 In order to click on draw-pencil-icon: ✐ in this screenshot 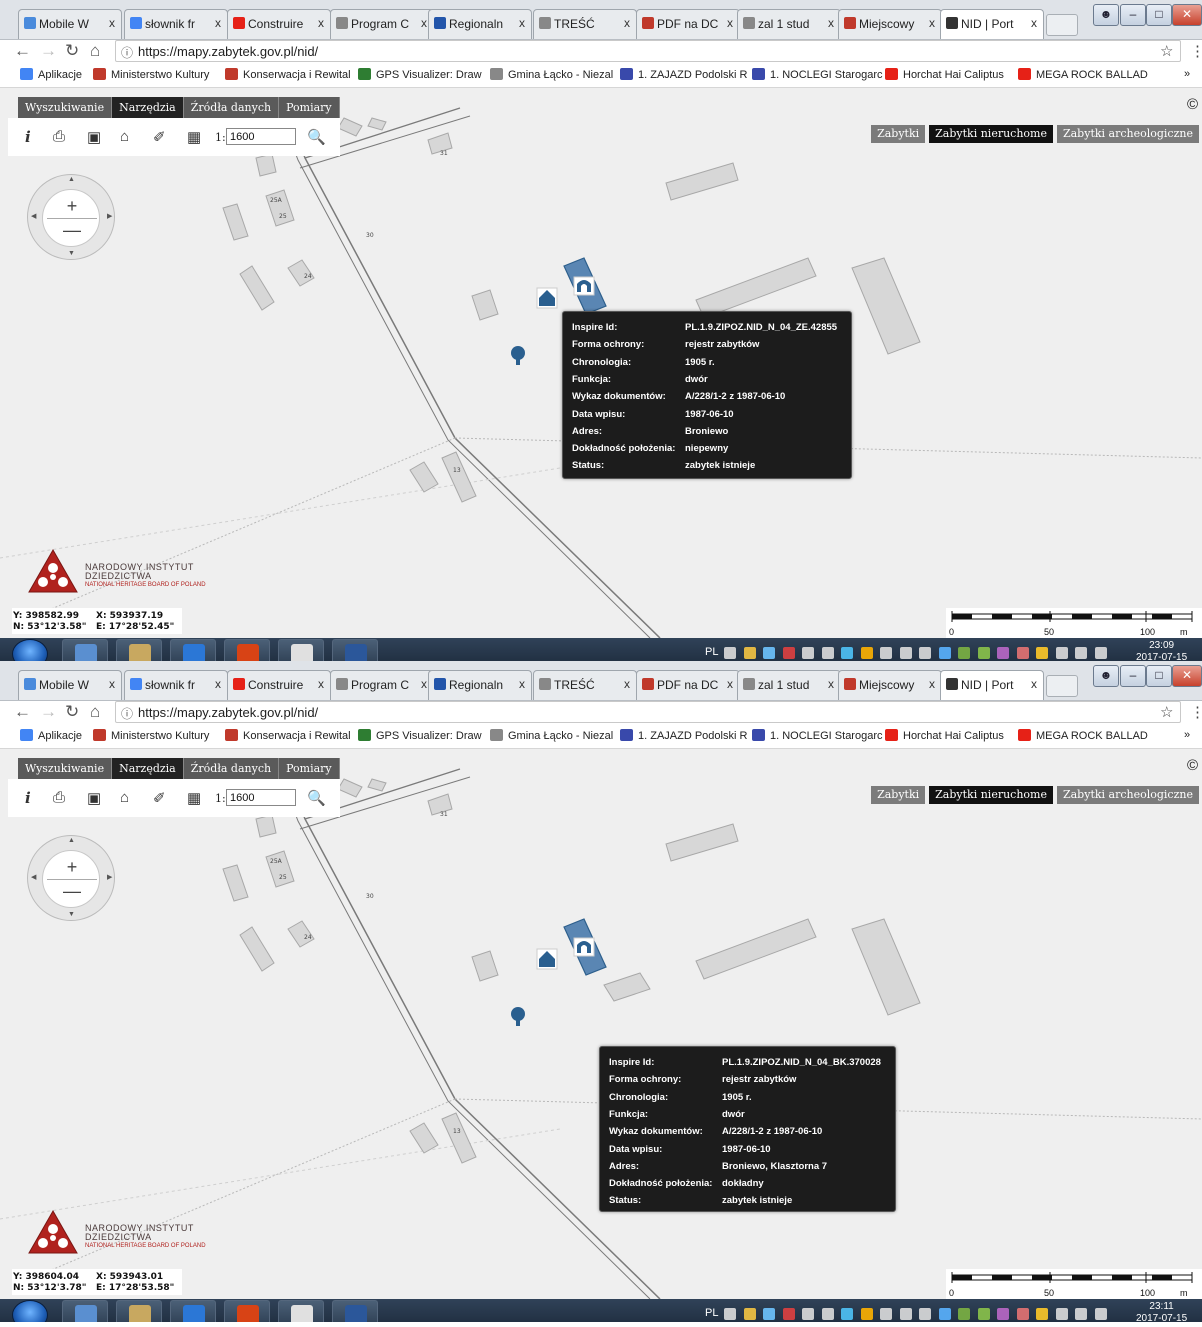, I will do `click(159, 798)`.